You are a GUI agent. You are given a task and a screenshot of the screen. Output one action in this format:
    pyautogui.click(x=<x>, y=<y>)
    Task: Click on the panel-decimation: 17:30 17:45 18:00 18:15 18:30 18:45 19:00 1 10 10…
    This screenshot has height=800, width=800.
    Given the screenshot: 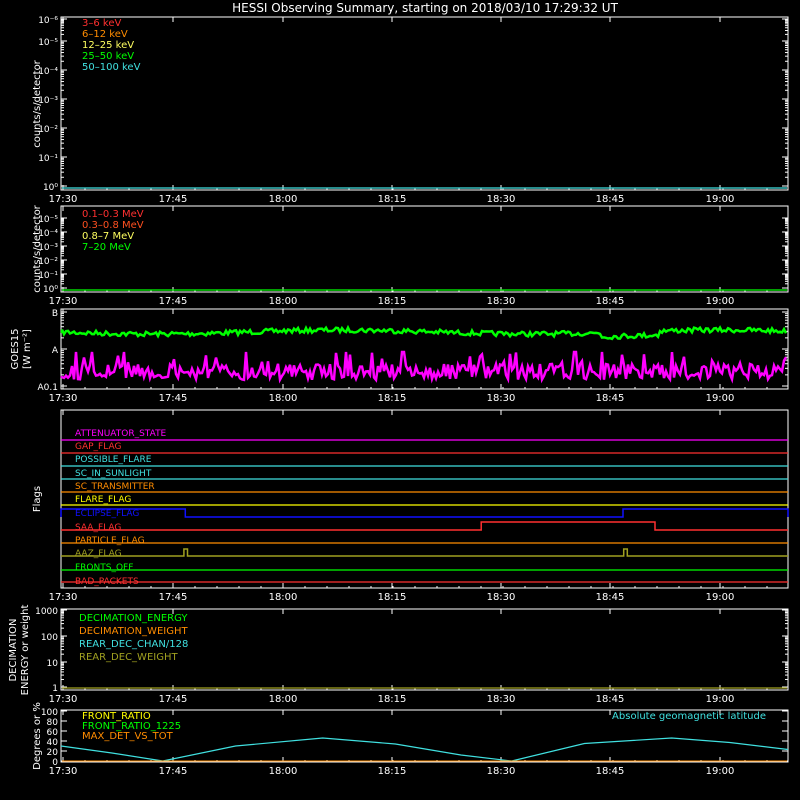 What is the action you would take?
    pyautogui.click(x=398, y=655)
    